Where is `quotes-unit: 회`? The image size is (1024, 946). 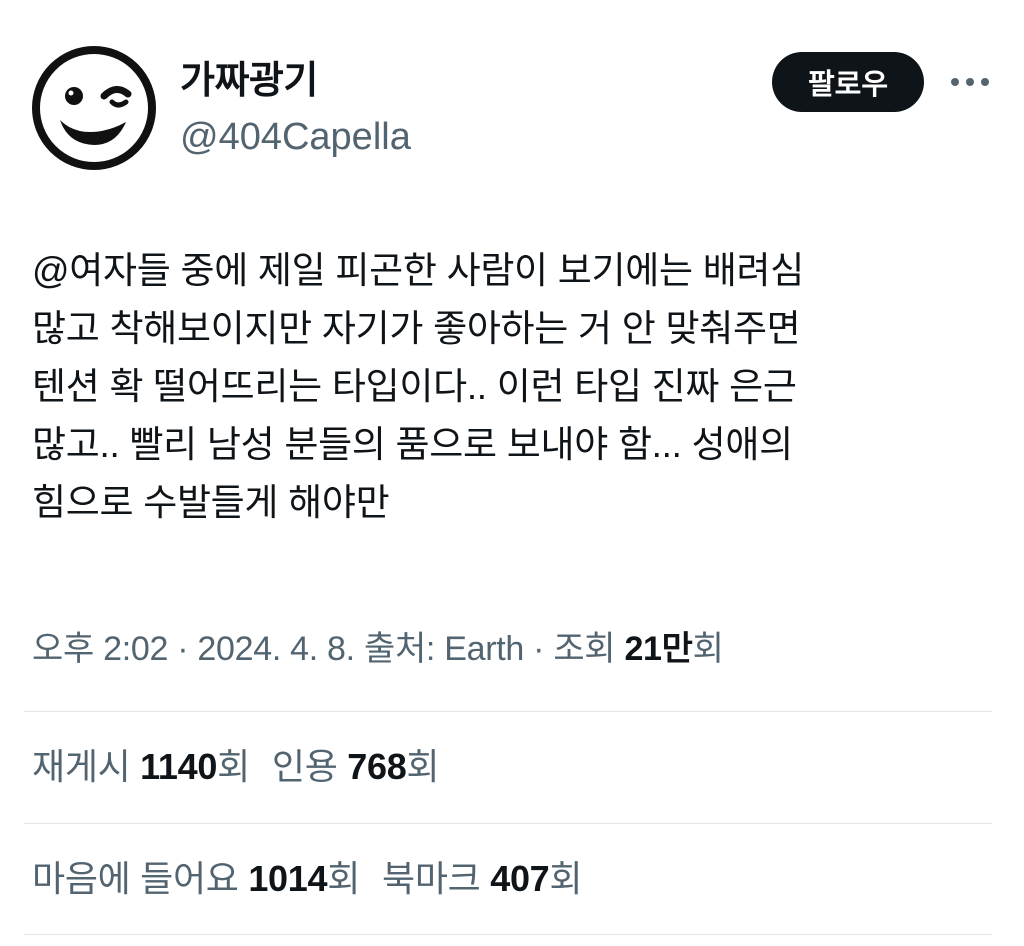 quotes-unit: 회 is located at coordinates (423, 766).